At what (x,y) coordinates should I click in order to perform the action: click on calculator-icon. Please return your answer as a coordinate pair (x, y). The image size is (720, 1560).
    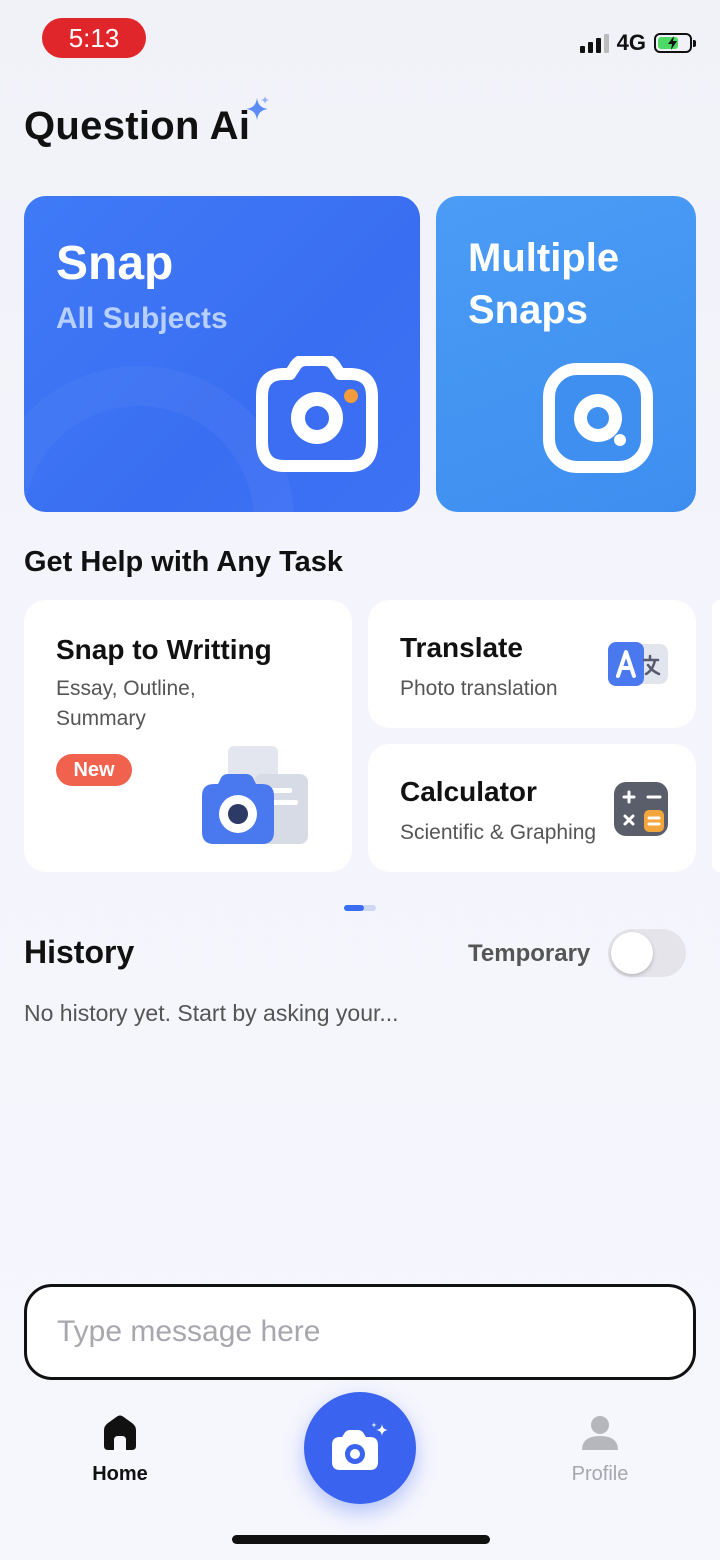
    Looking at the image, I should click on (641, 809).